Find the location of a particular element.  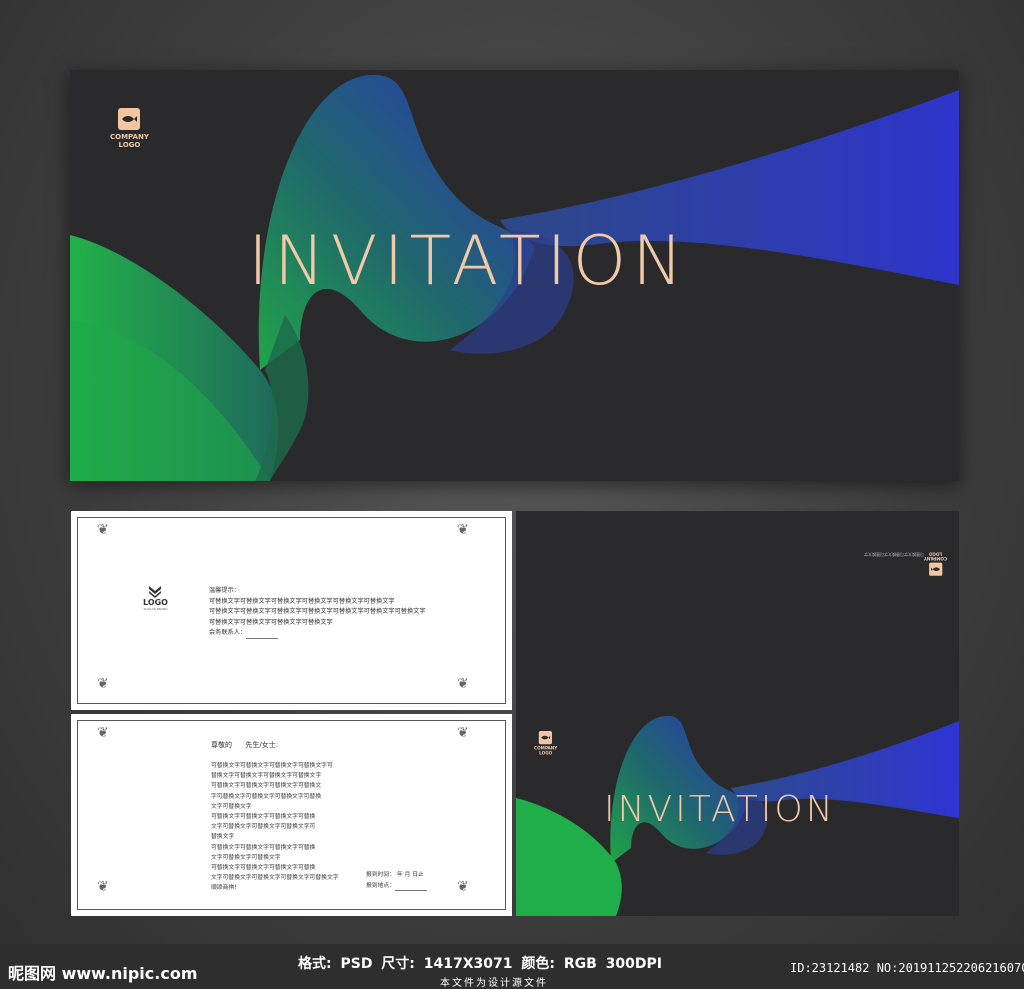

salutation-suffix: 先生/女士: is located at coordinates (262, 745).